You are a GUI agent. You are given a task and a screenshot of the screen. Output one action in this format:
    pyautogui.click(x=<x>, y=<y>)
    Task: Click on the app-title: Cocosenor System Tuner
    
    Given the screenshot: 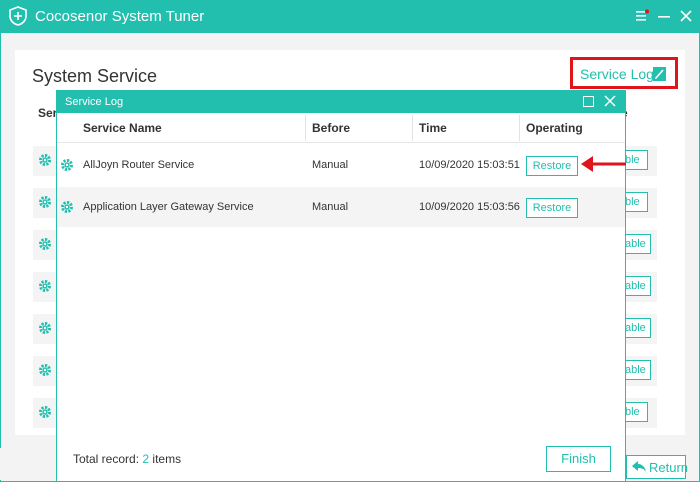 What is the action you would take?
    pyautogui.click(x=120, y=16)
    